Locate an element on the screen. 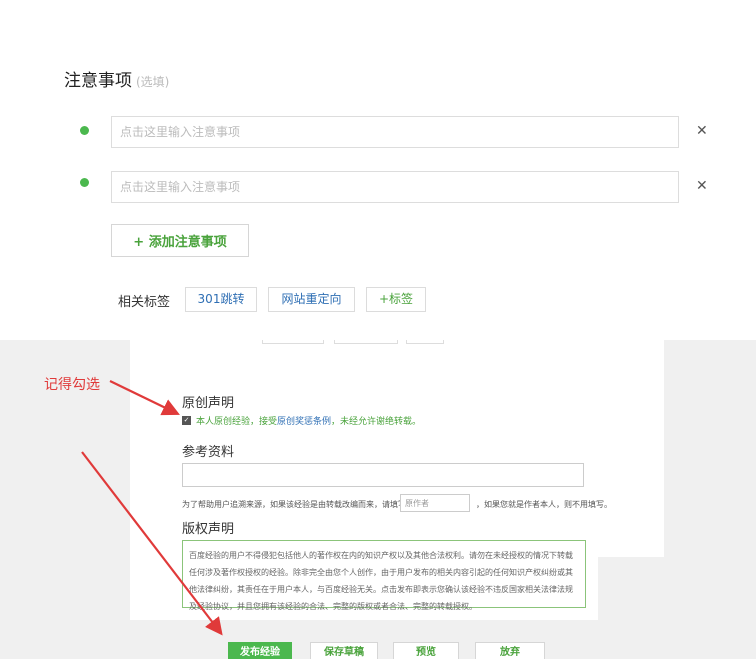 The width and height of the screenshot is (756, 659). delete-note-1-close-icon: ✕ is located at coordinates (702, 131).